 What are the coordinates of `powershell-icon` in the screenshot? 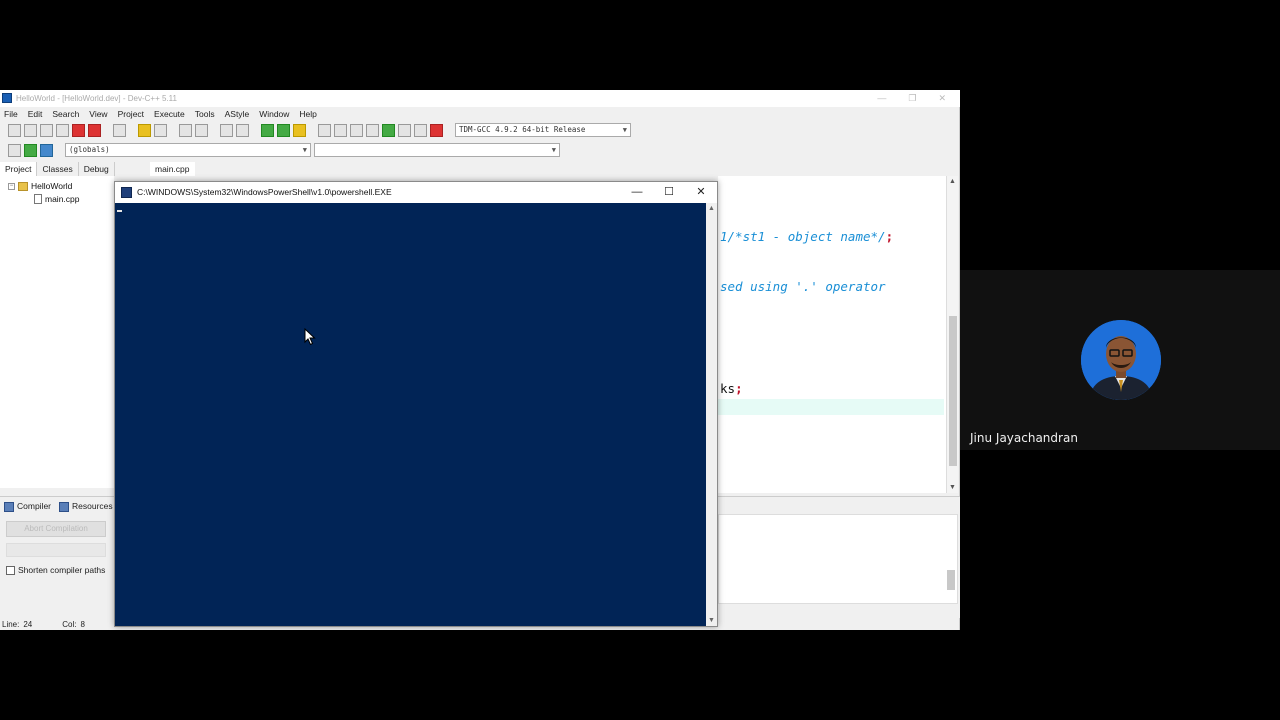 It's located at (126, 192).